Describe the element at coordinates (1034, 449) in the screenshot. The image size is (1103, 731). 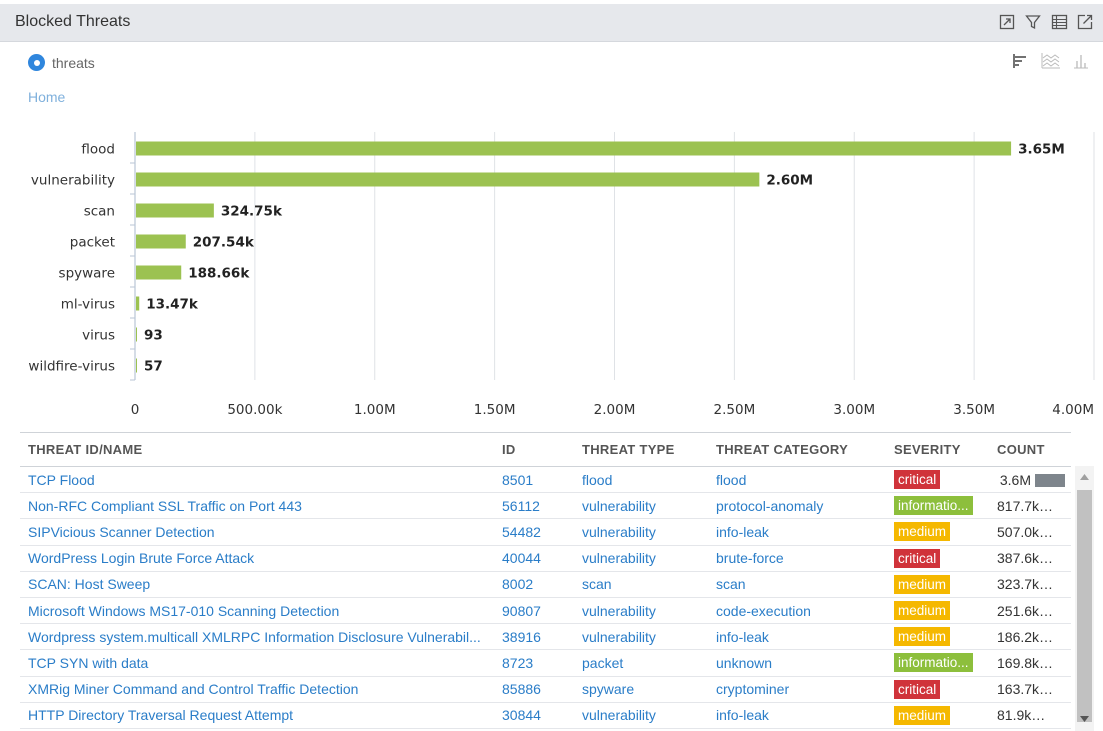
I see `col-header-count: COUNT` at that location.